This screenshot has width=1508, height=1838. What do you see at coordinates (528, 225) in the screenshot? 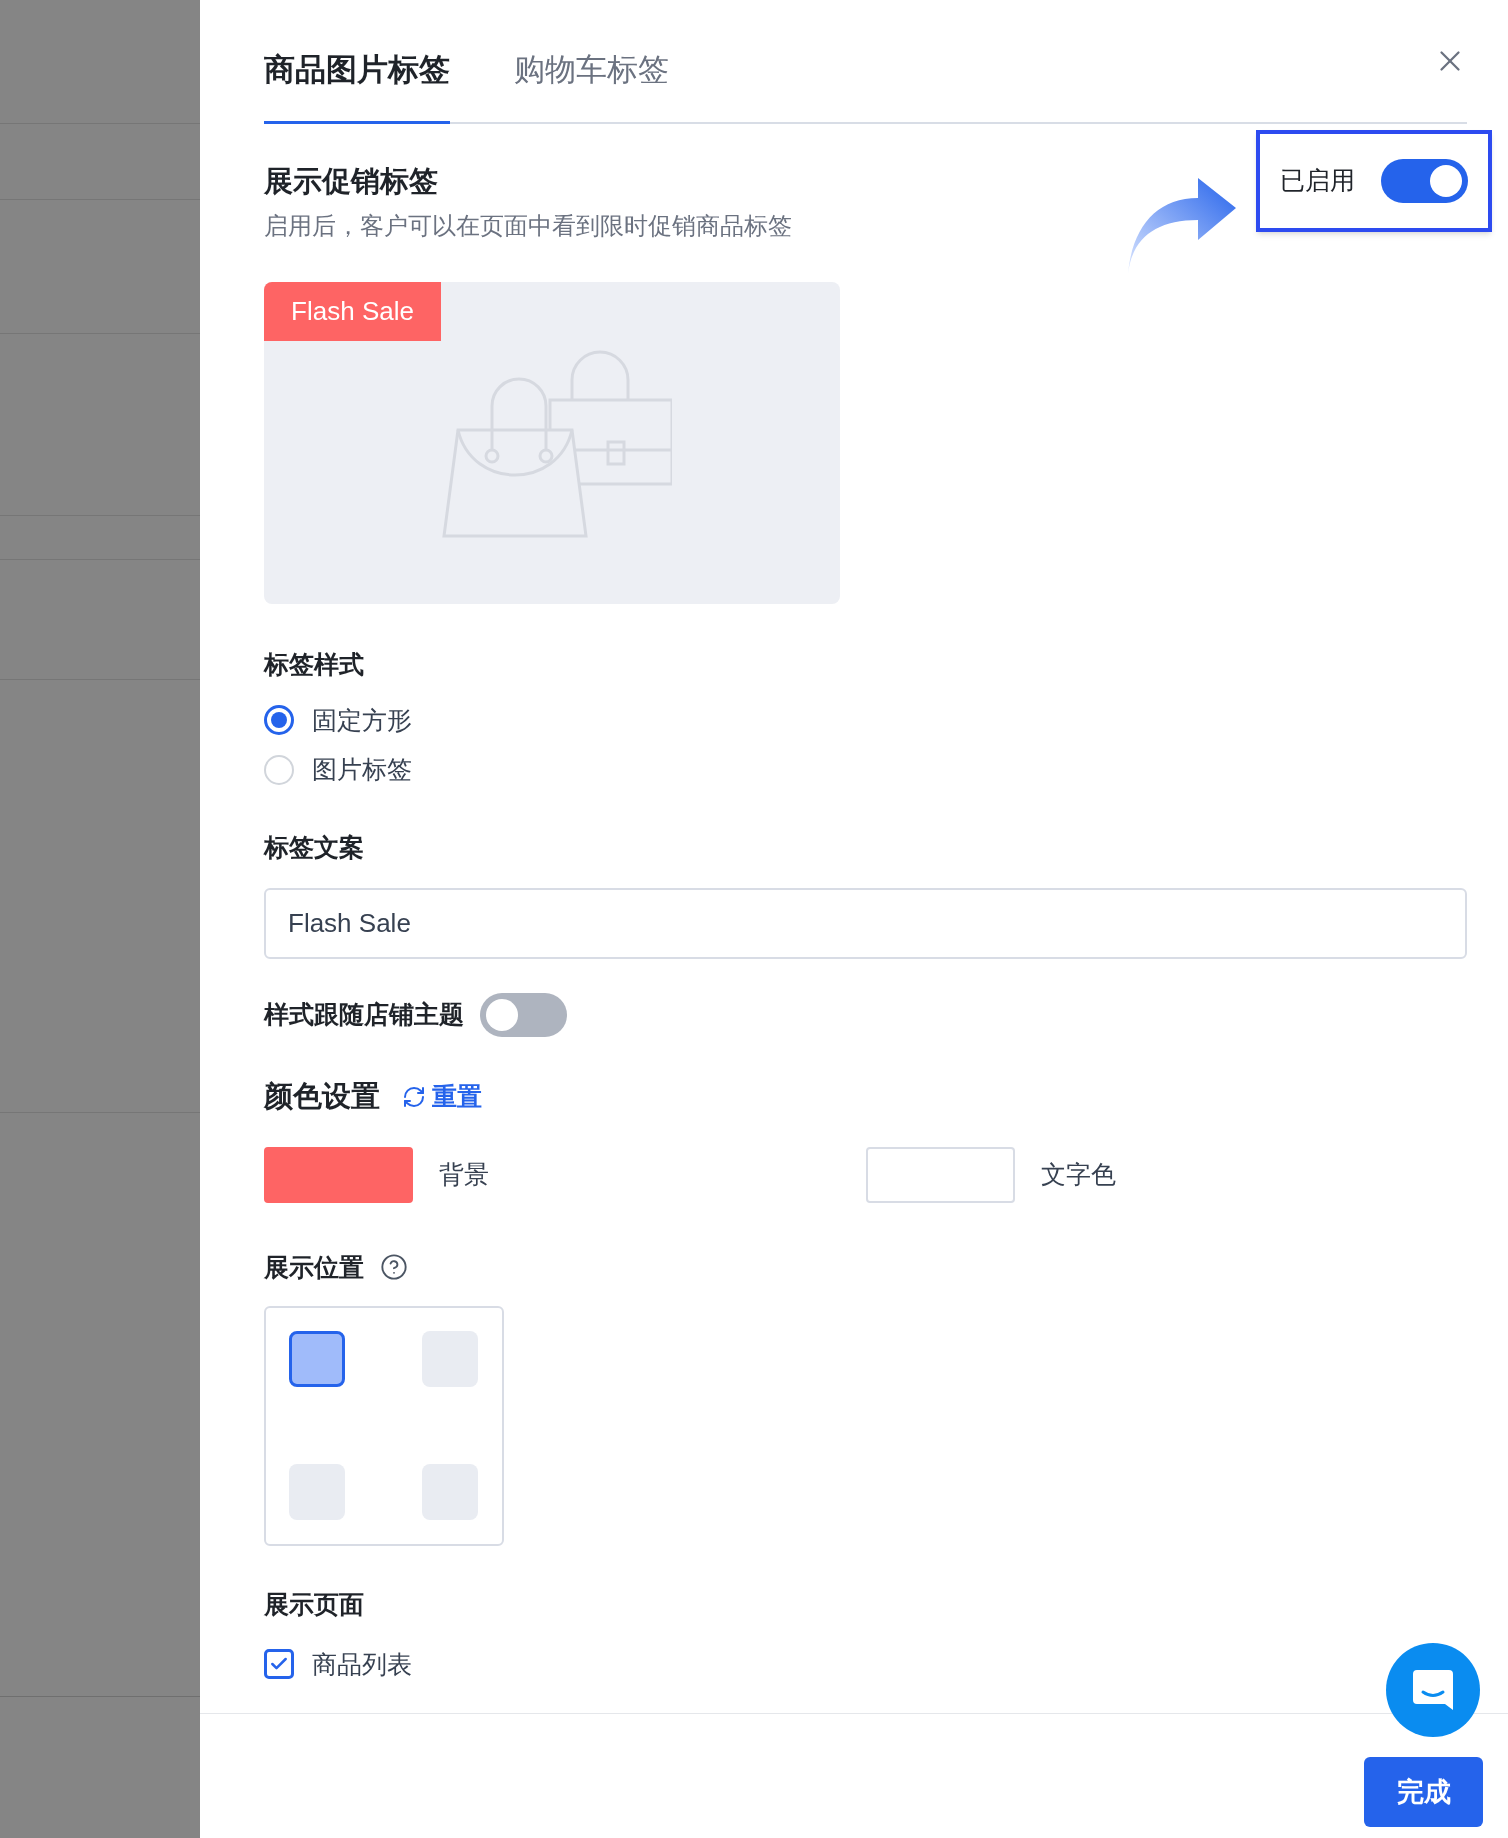
I see `section-description: 启用后，客户可以在页面中看到限时促销商品标签` at bounding box center [528, 225].